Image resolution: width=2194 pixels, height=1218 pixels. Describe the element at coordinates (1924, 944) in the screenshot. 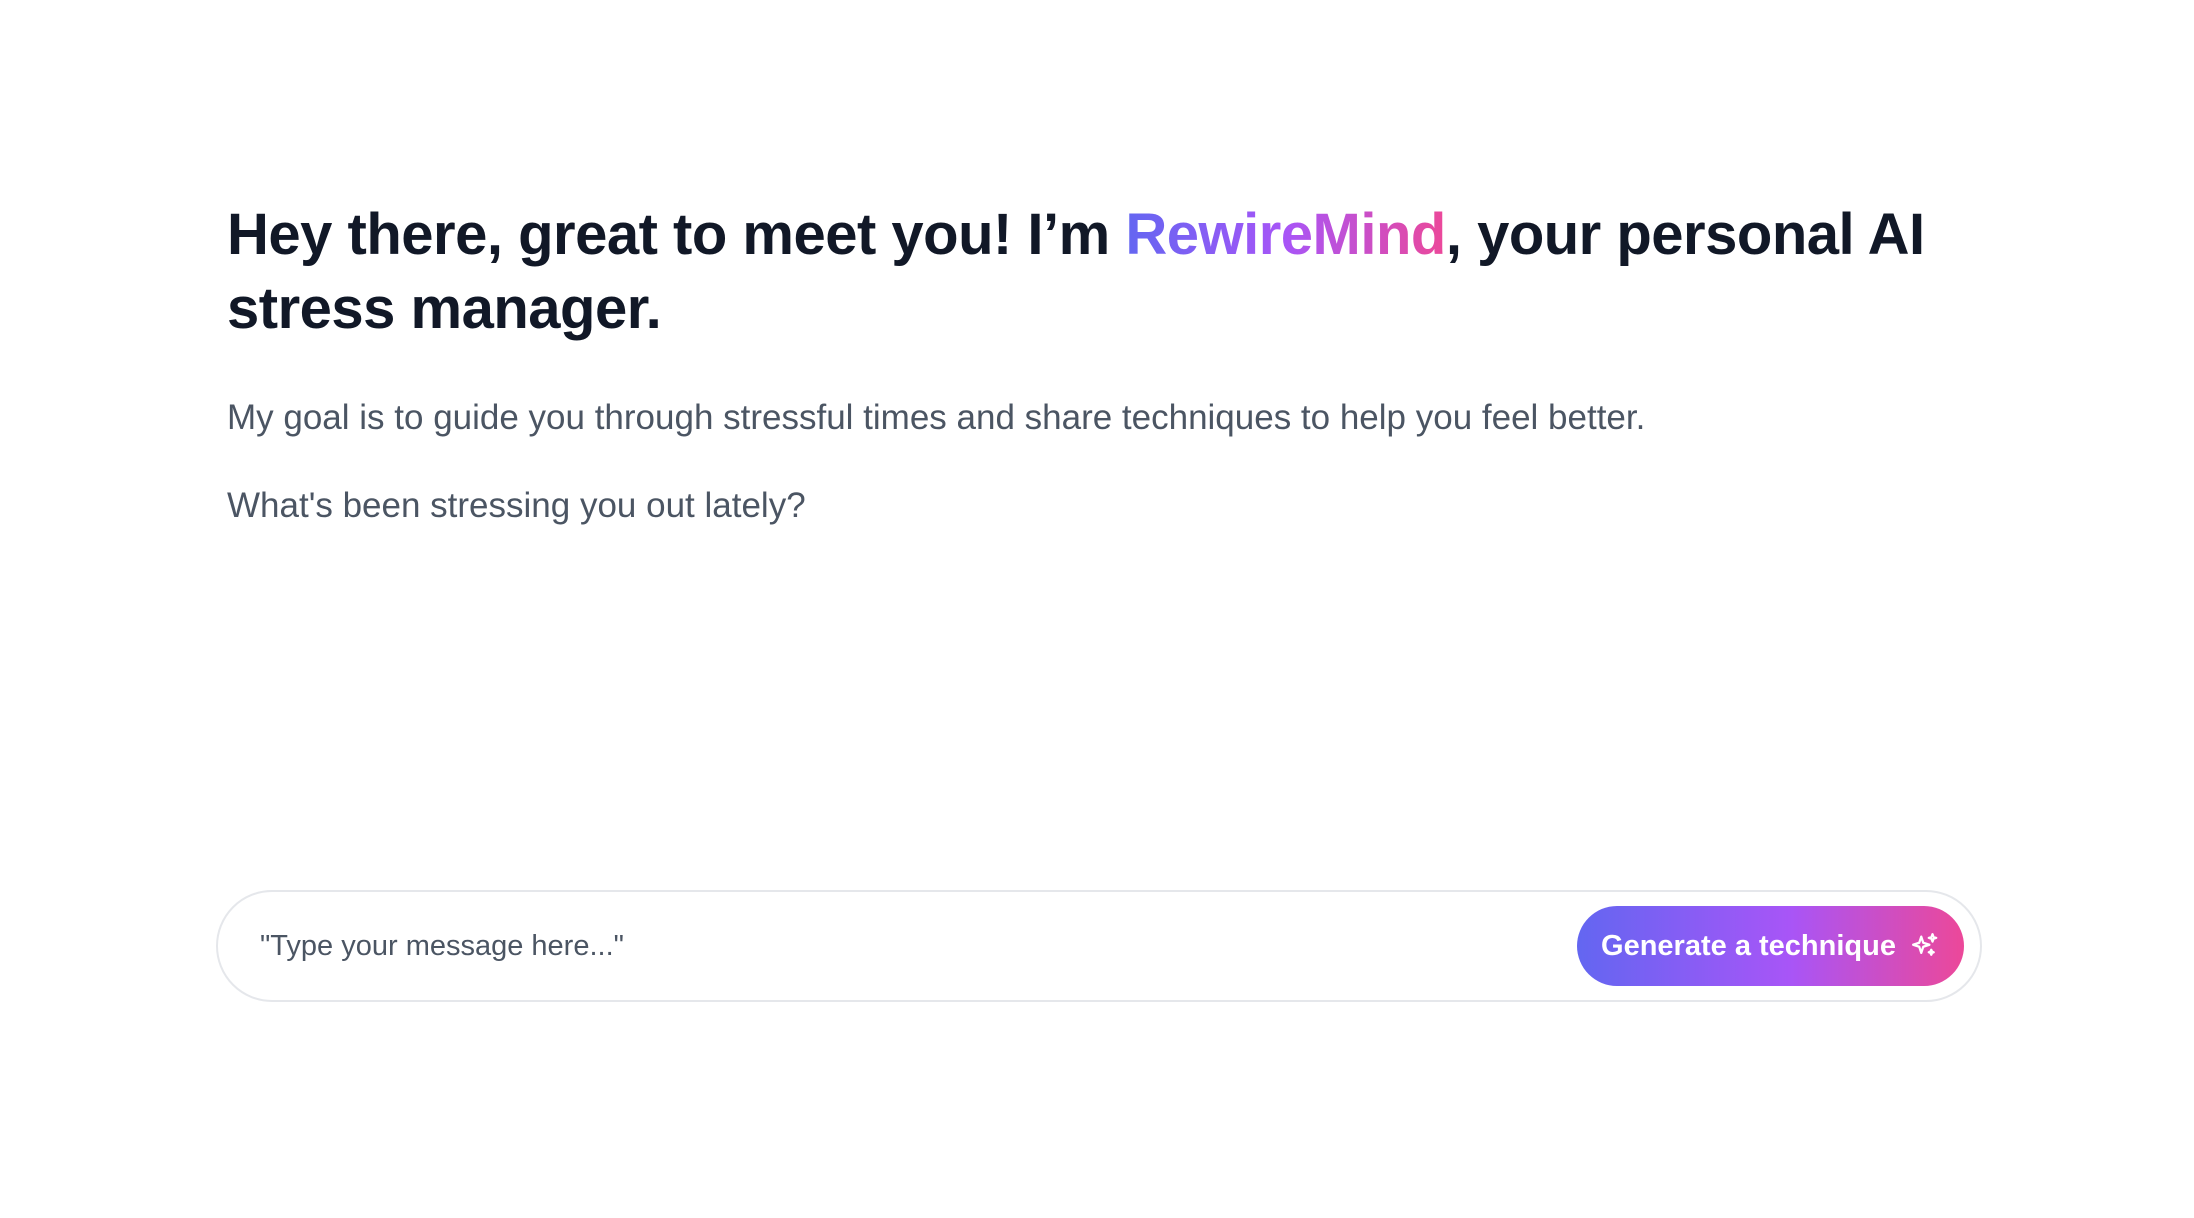

I see `sparkles-icon` at that location.